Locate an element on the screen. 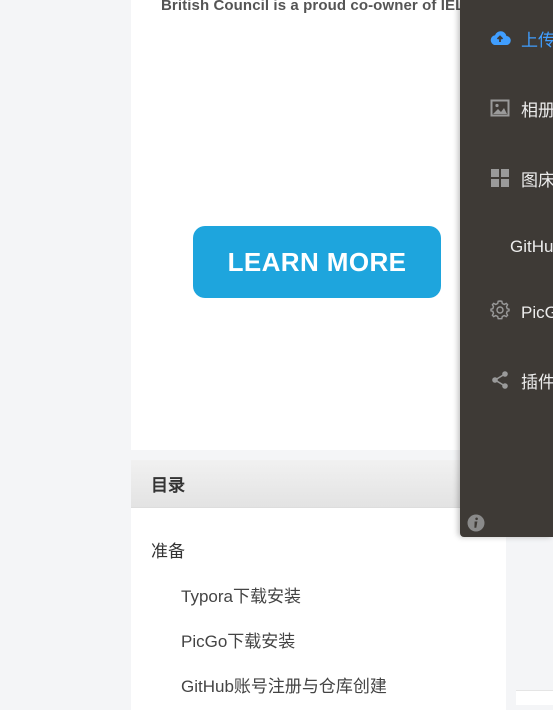  toc-item: 准备 is located at coordinates (168, 549).